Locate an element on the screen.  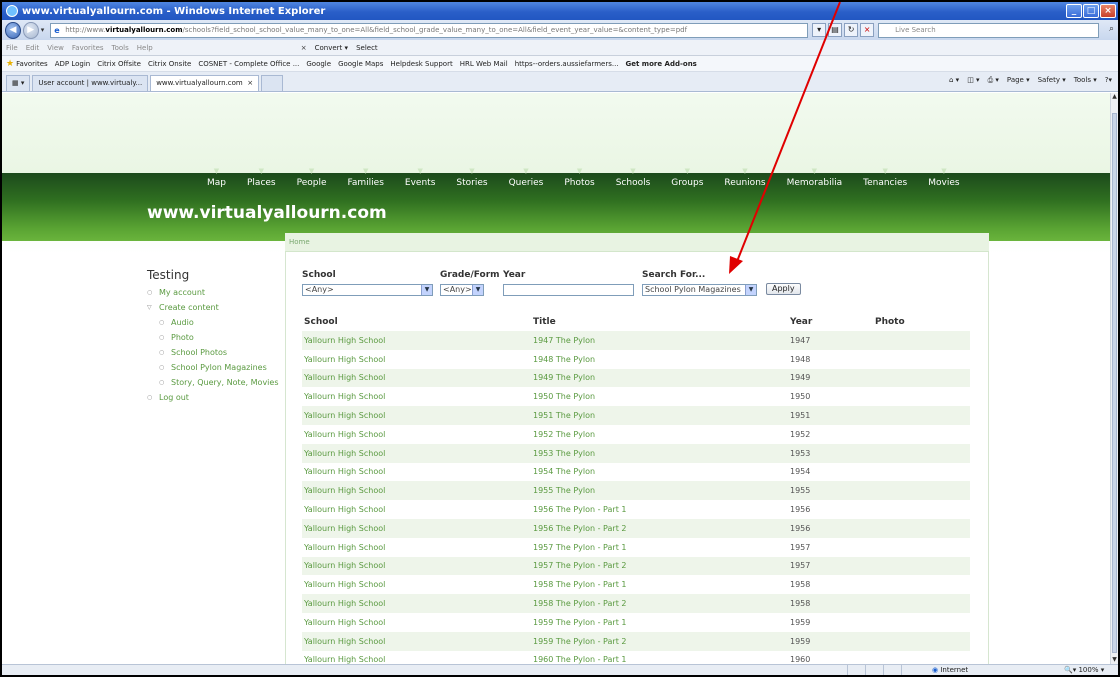
header-photo: Photo is located at coordinates (922, 322).